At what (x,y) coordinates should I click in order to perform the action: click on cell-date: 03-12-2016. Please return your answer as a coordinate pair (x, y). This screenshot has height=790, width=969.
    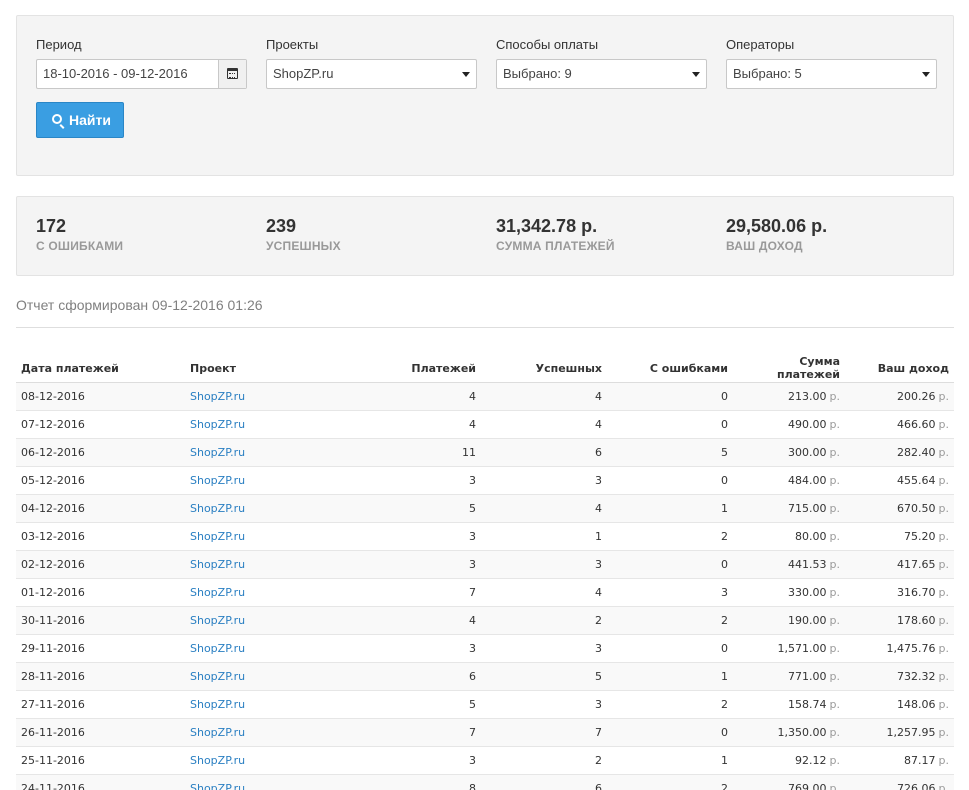
    Looking at the image, I should click on (100, 536).